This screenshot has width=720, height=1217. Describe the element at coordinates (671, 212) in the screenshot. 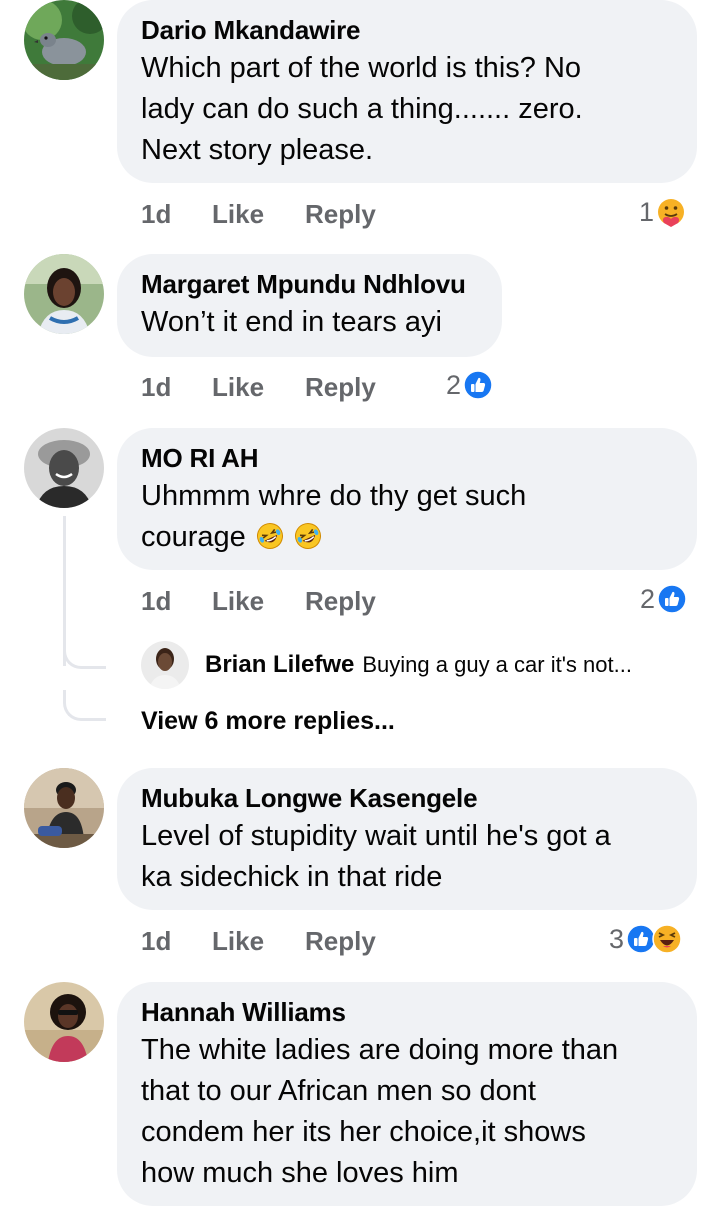

I see `care-reaction-icon` at that location.